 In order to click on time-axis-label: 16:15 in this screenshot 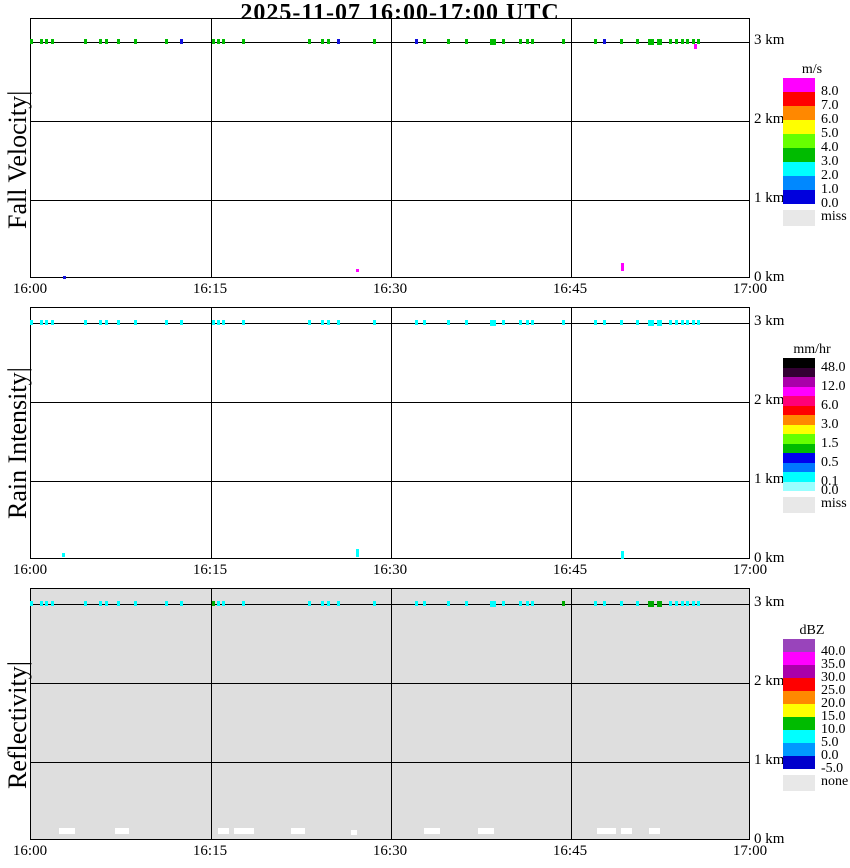, I will do `click(210, 851)`.